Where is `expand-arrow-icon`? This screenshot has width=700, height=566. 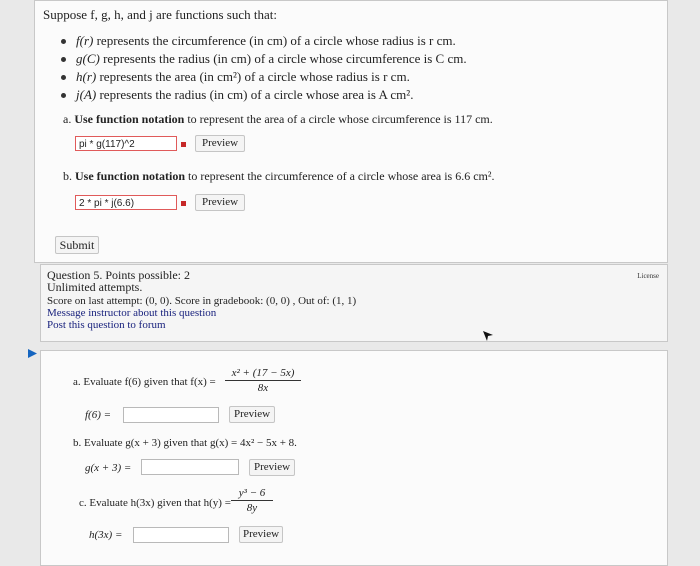 expand-arrow-icon is located at coordinates (32, 354).